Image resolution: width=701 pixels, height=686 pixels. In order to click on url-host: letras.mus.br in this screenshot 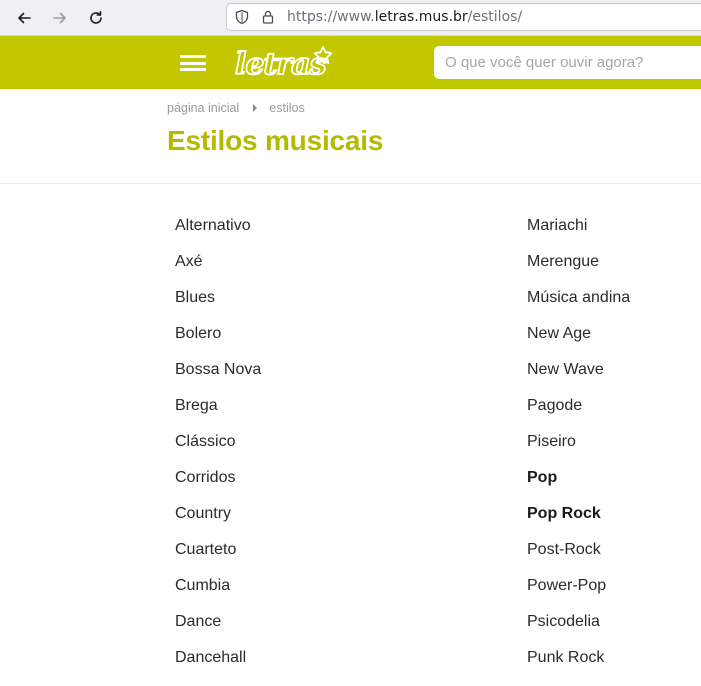, I will do `click(421, 17)`.